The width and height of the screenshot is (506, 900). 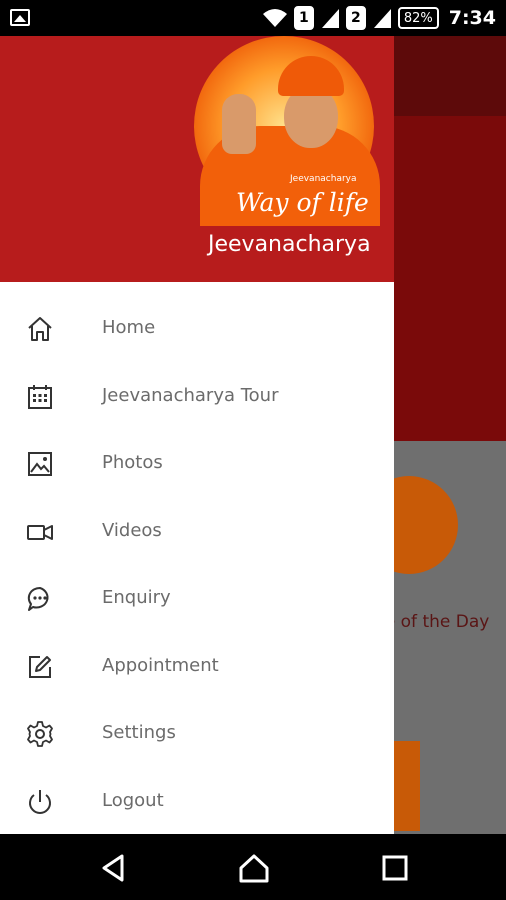 I want to click on sim2-icon: 2, so click(x=355, y=18).